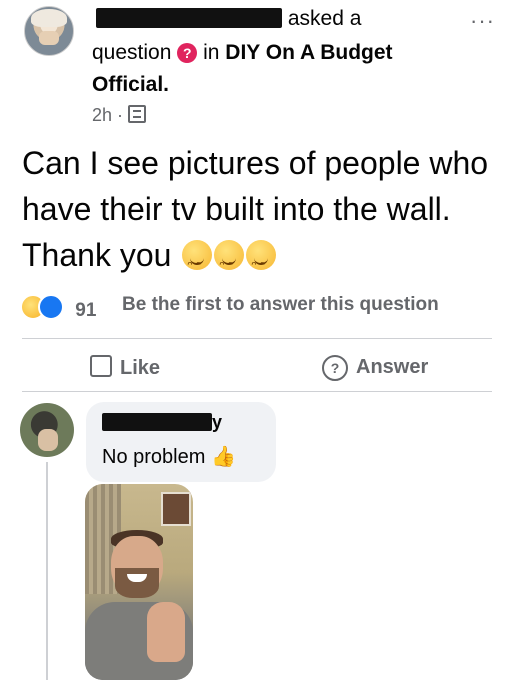  Describe the element at coordinates (257, 338) in the screenshot. I see `divider-top` at that location.